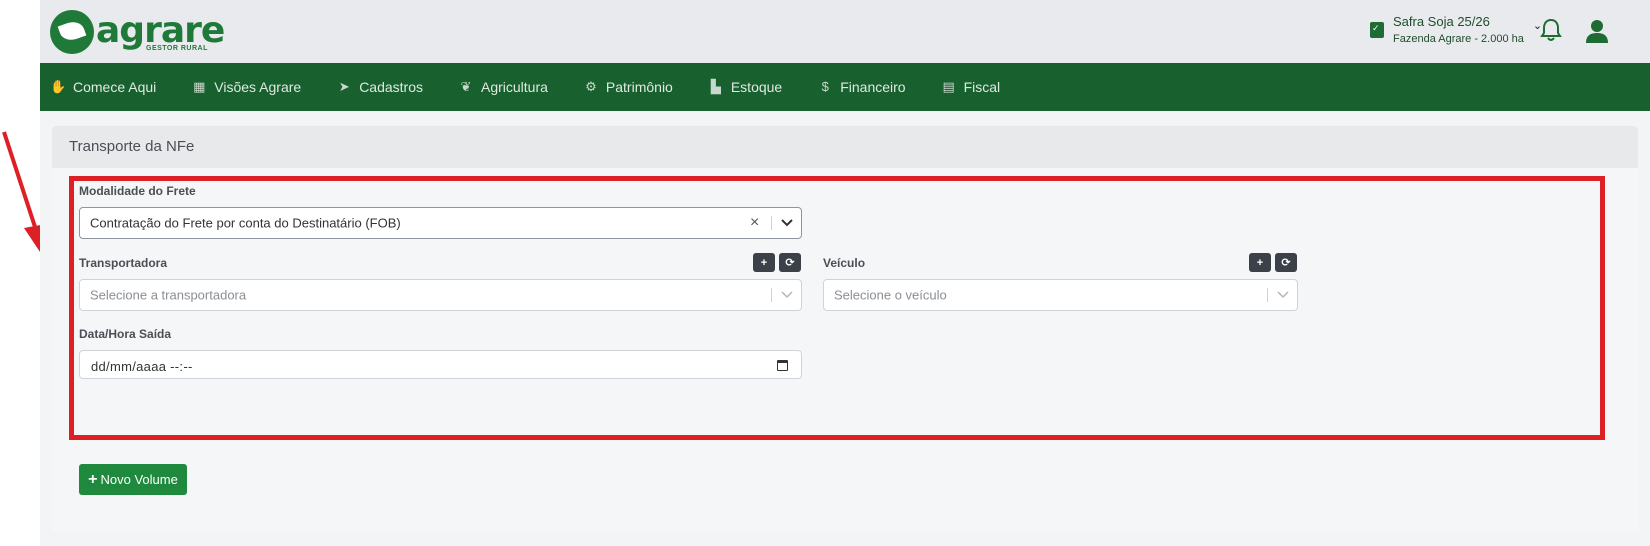 The height and width of the screenshot is (546, 1650). I want to click on logo-subtitle: GESTOR RURAL, so click(177, 48).